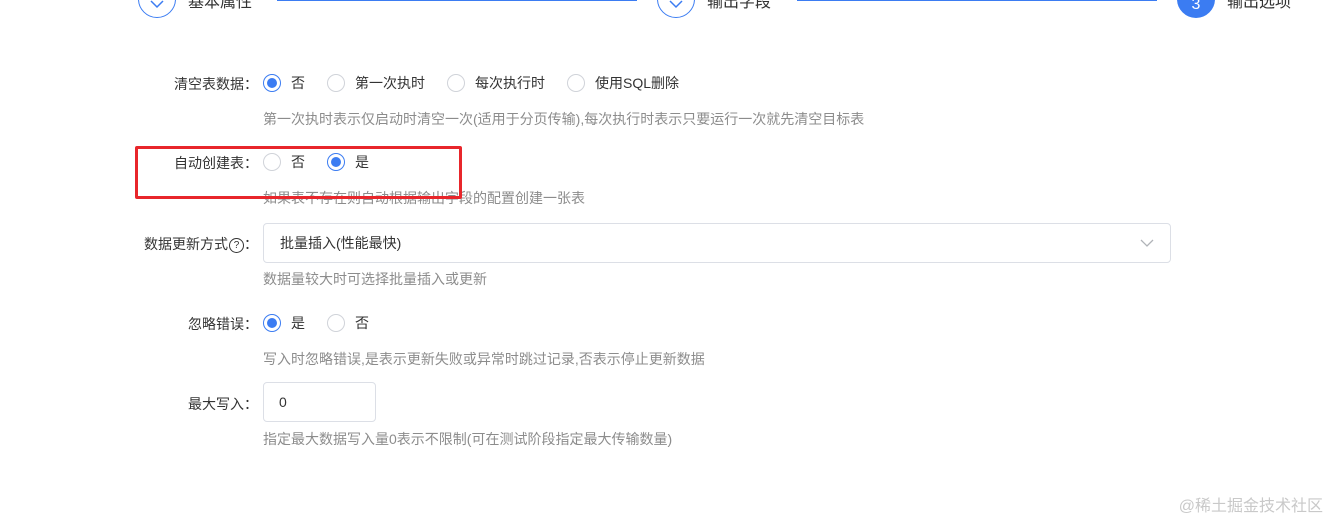 The image size is (1329, 520). Describe the element at coordinates (223, 404) in the screenshot. I see `max-write-label: 最大写入：` at that location.